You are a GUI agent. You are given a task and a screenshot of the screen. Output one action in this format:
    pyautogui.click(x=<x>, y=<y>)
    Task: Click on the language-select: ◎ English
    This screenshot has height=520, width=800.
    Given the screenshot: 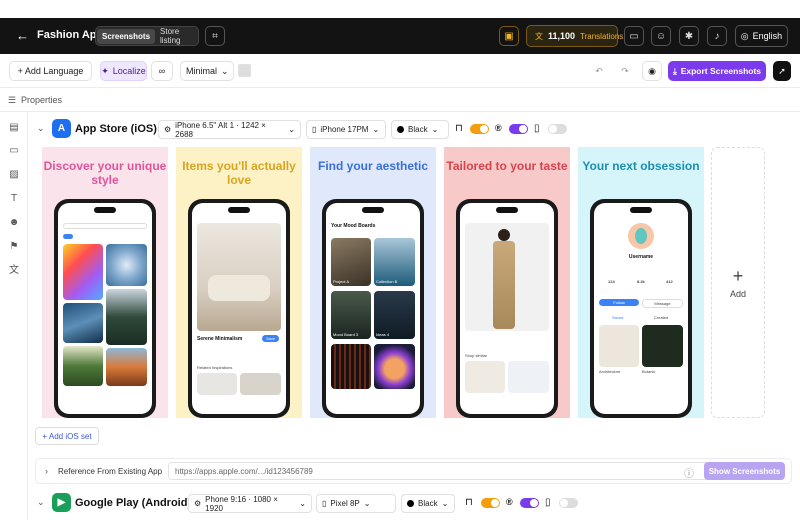 What is the action you would take?
    pyautogui.click(x=761, y=36)
    